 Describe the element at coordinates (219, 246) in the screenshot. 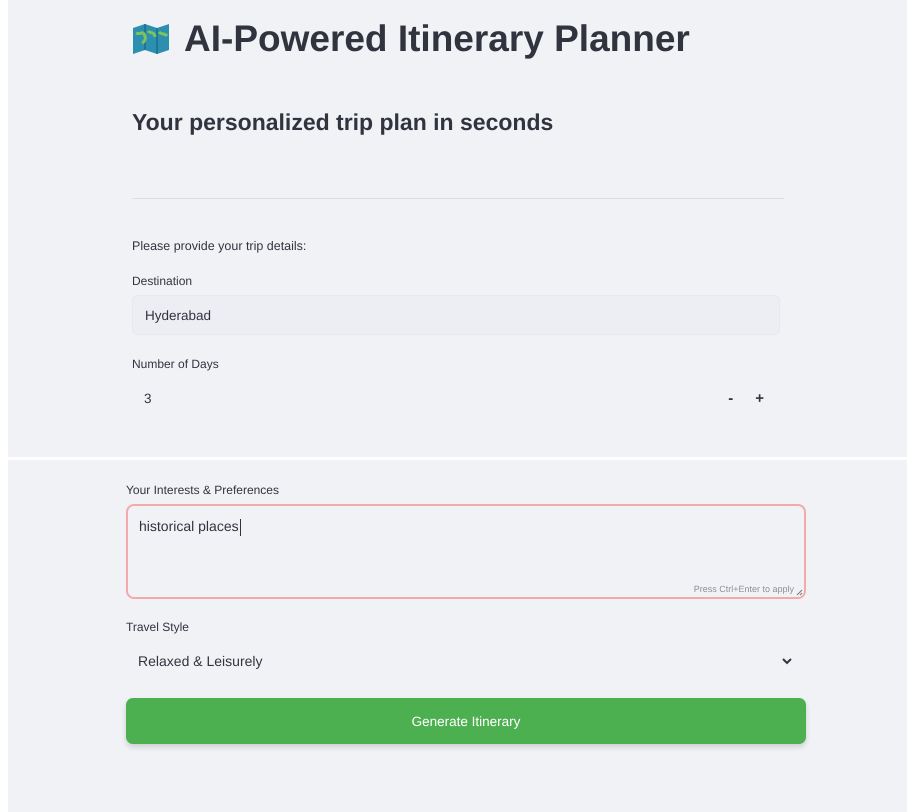

I see `intro-text: Please provide your trip details:` at that location.